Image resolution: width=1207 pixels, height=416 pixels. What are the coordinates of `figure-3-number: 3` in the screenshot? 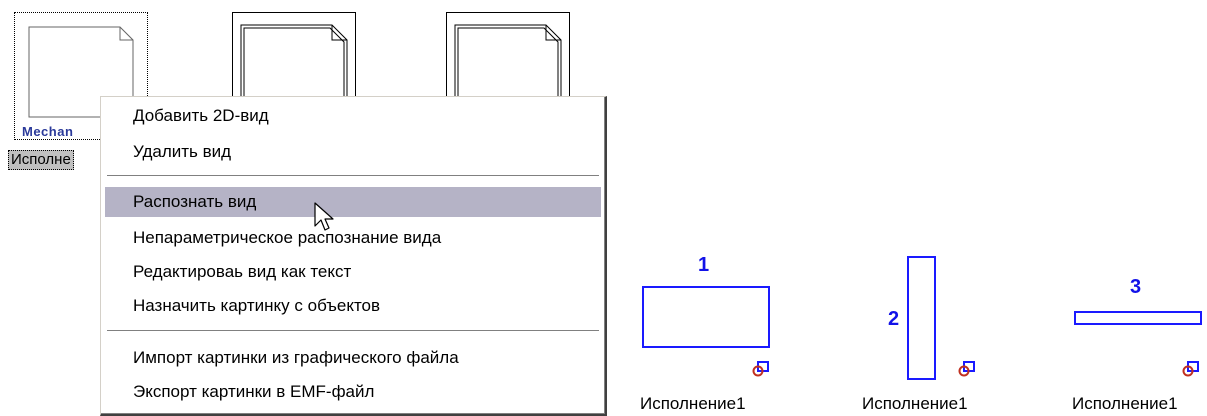 It's located at (1136, 287).